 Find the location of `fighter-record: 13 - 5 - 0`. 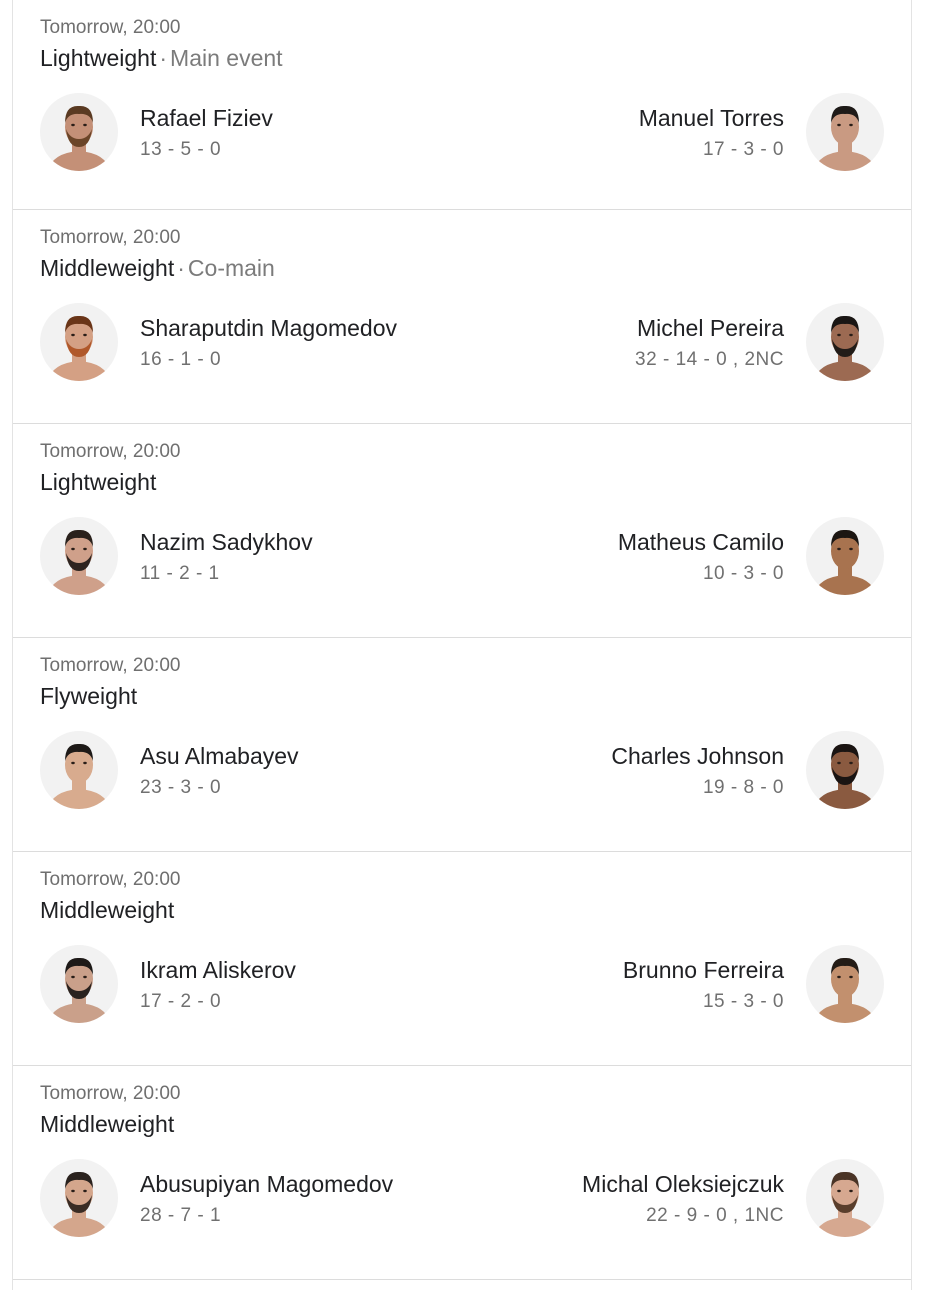

fighter-record: 13 - 5 - 0 is located at coordinates (181, 149).